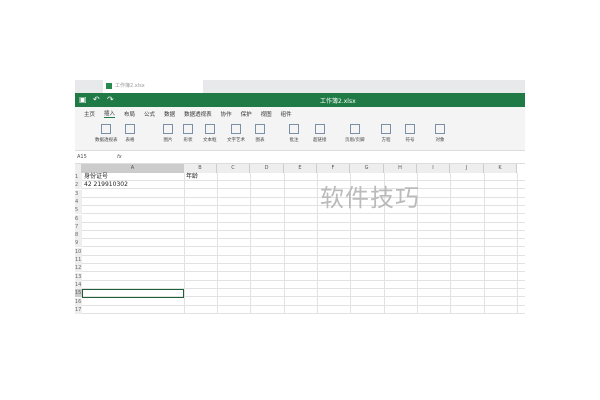  I want to click on menu-item-5: 数据透视表, so click(198, 114).